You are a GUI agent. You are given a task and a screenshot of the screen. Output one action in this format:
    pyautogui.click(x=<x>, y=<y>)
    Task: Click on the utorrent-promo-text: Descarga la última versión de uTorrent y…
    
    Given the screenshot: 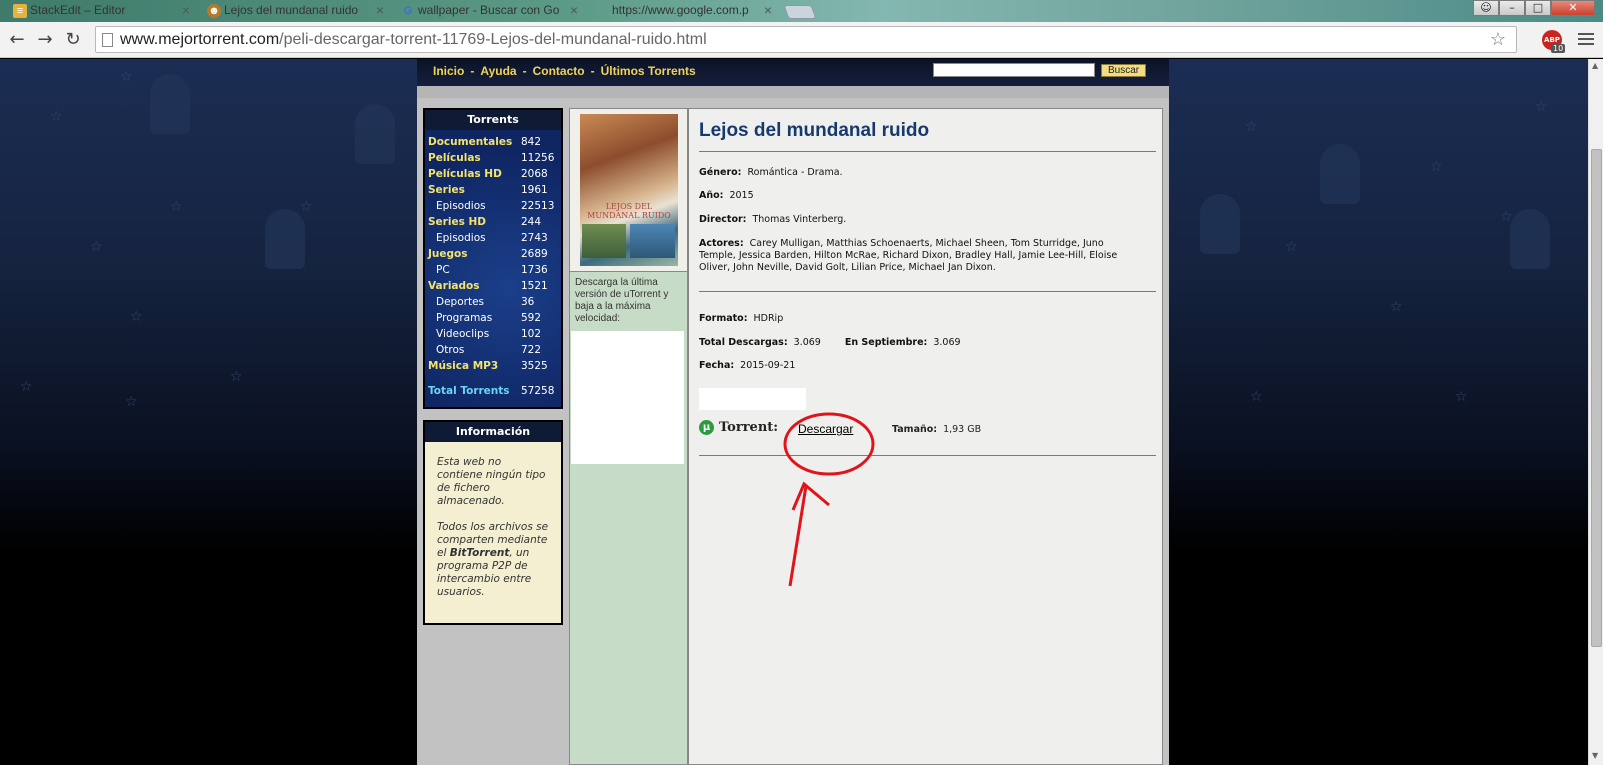 What is the action you would take?
    pyautogui.click(x=622, y=300)
    